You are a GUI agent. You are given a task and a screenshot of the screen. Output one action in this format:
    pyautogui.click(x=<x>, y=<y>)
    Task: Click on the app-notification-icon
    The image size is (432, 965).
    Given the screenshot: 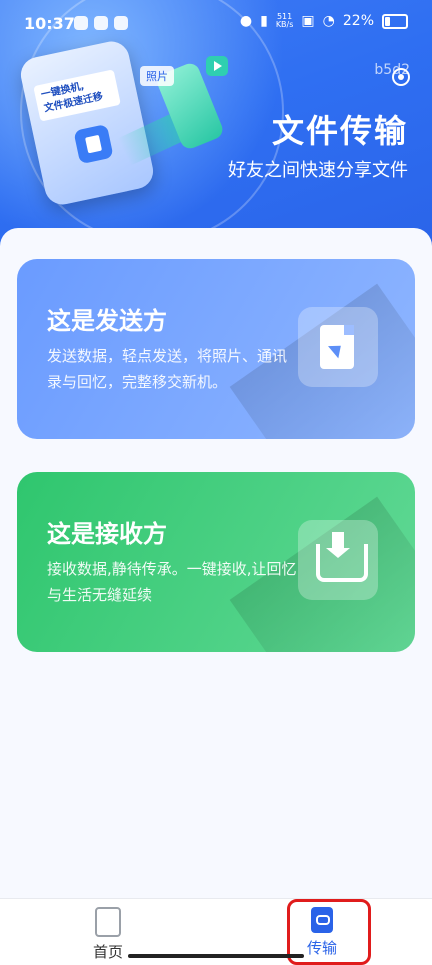 What is the action you would take?
    pyautogui.click(x=81, y=23)
    